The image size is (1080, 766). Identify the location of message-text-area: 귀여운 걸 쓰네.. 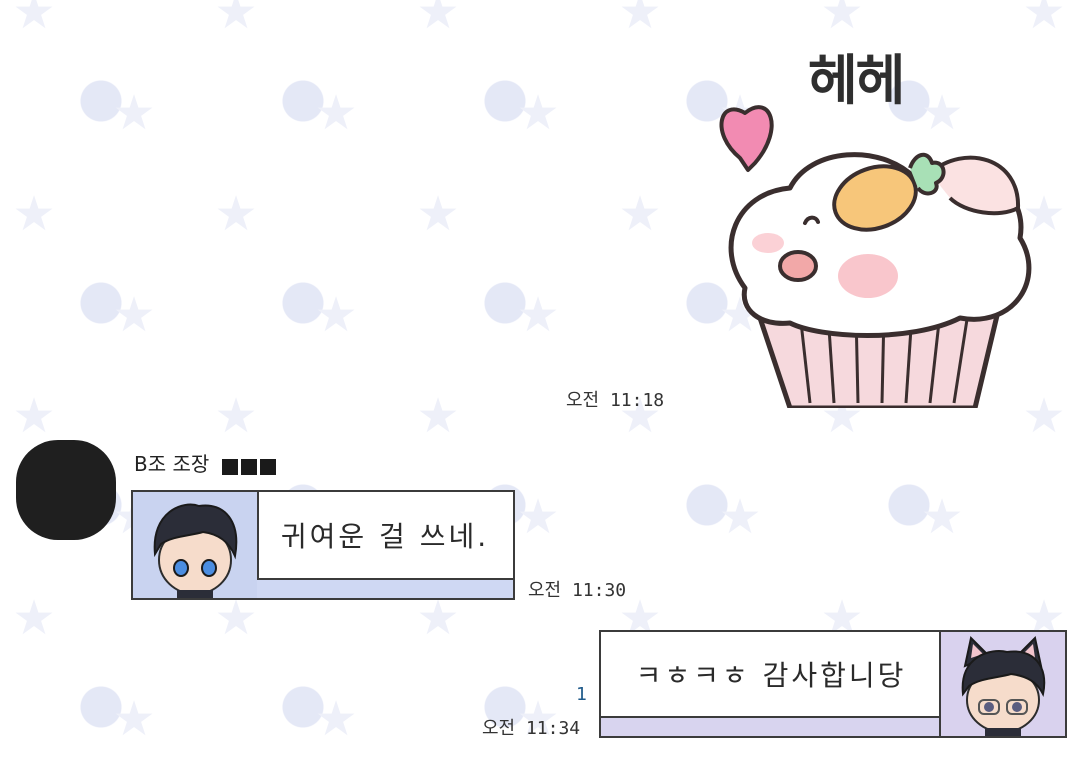
(385, 535).